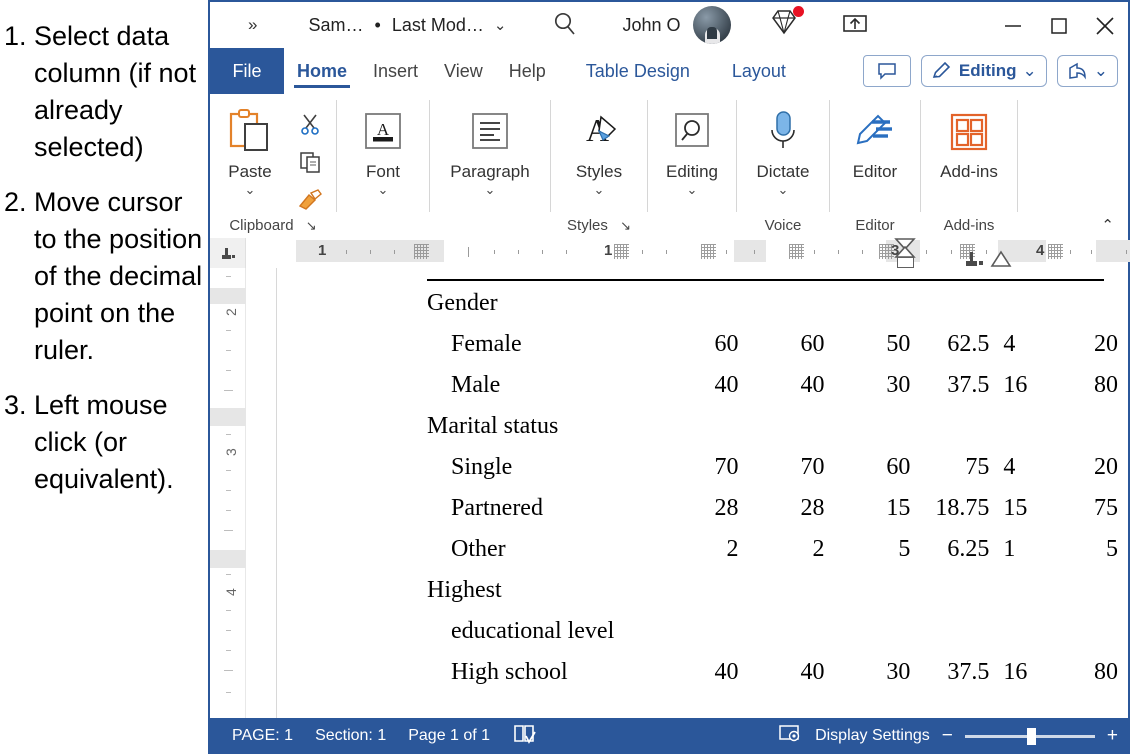  What do you see at coordinates (310, 200) in the screenshot?
I see `format-painter-icon` at bounding box center [310, 200].